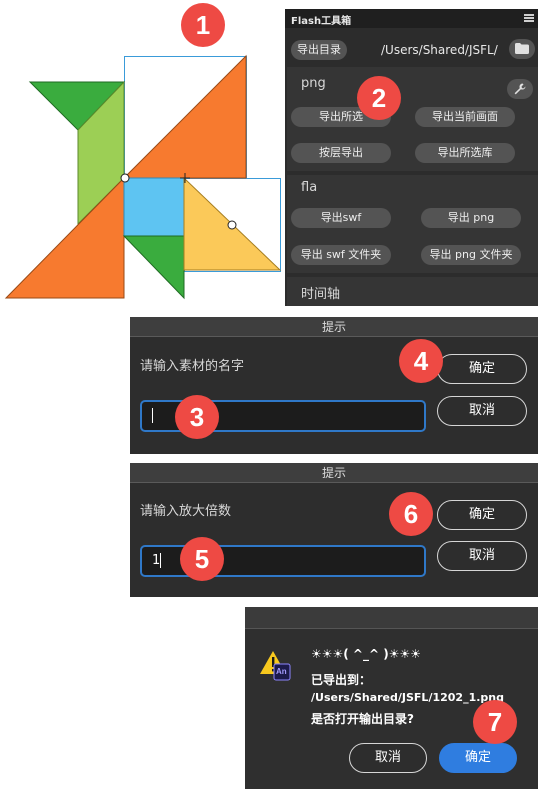 The height and width of the screenshot is (789, 538). Describe the element at coordinates (64, 237) in the screenshot. I see `orange-triangle-bottom` at that location.